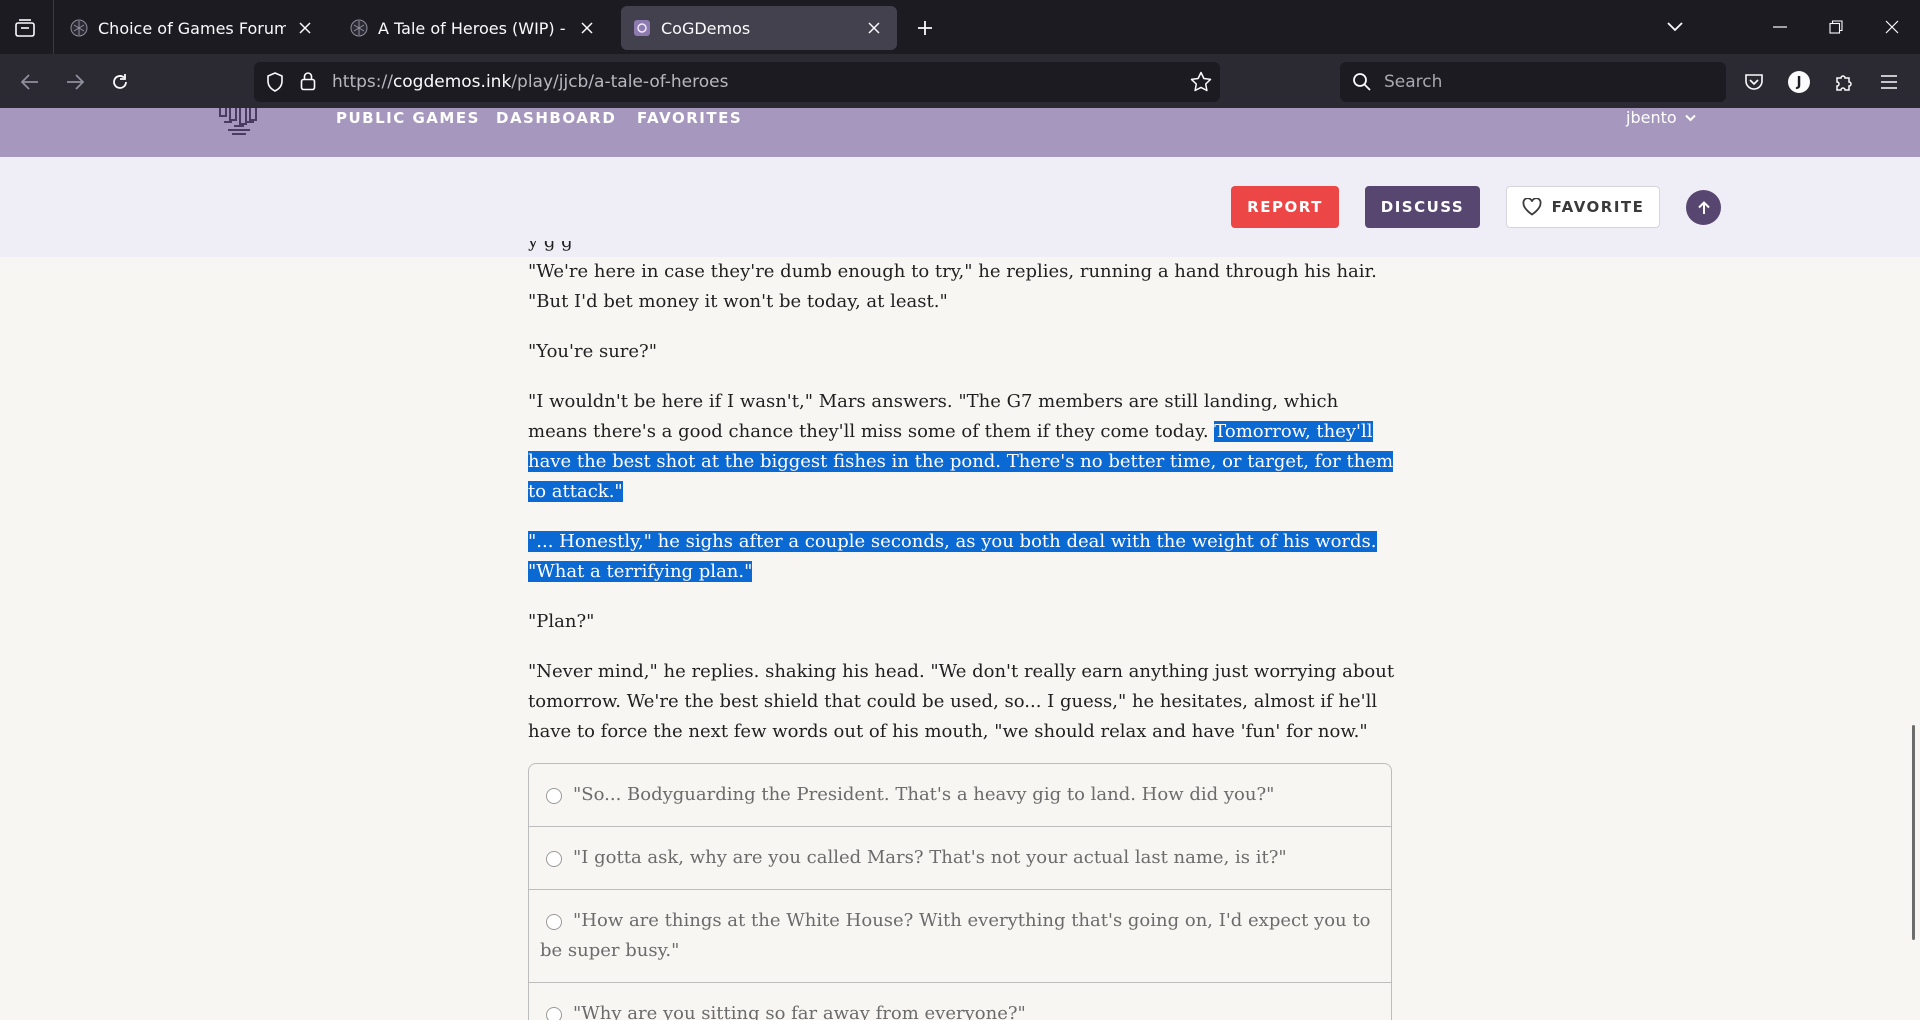 This screenshot has width=1920, height=1020. I want to click on pocket-icon, so click(1754, 82).